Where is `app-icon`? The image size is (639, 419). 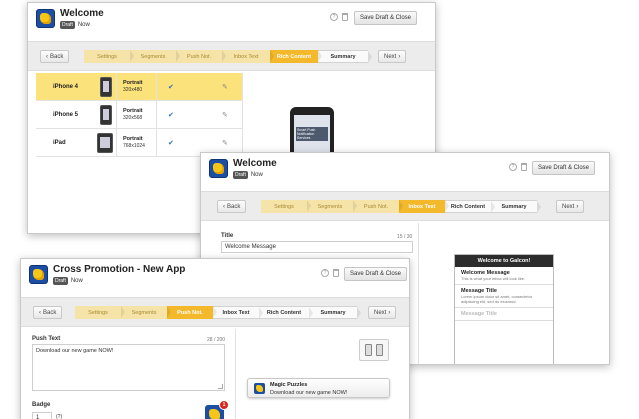
app-icon is located at coordinates (259, 388).